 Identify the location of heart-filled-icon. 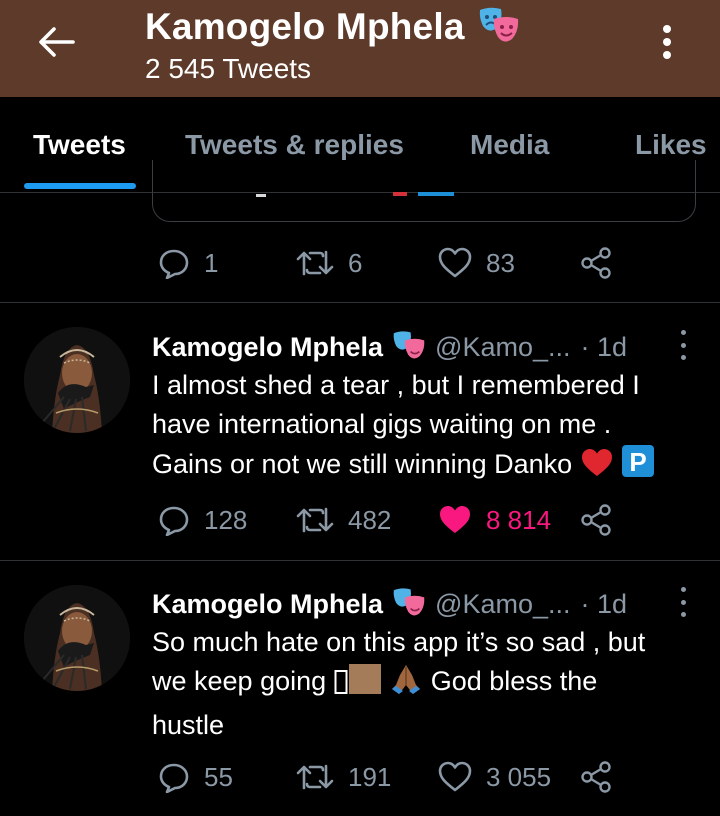
(455, 519).